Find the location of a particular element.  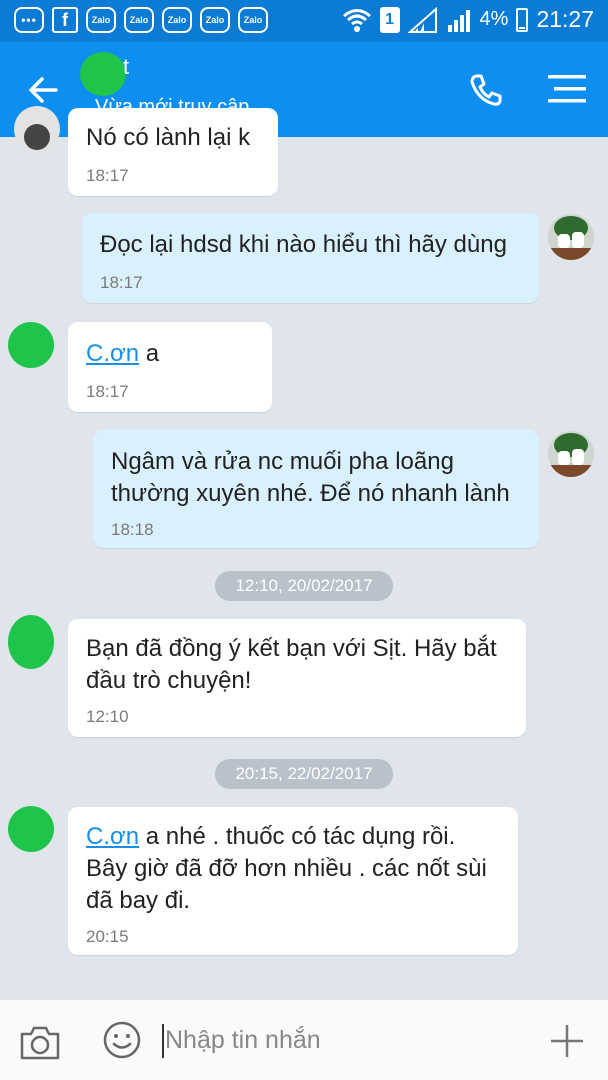

message-text: C.ơn a nhé . thuốc có tác dụng rồi. is located at coordinates (271, 836).